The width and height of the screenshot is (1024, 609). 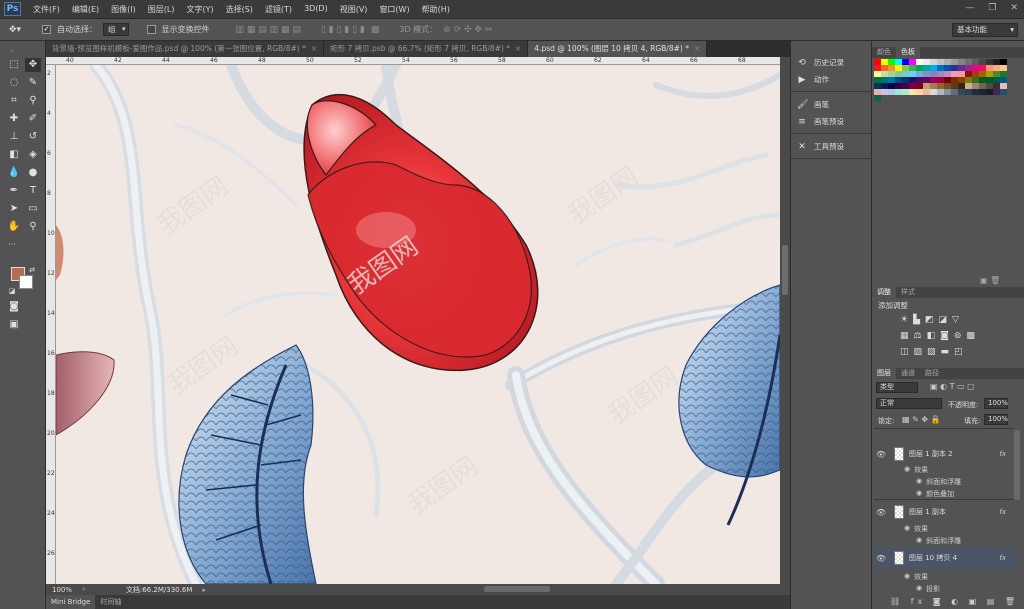 What do you see at coordinates (14, 173) in the screenshot?
I see `blur-tool-icon: 💧` at bounding box center [14, 173].